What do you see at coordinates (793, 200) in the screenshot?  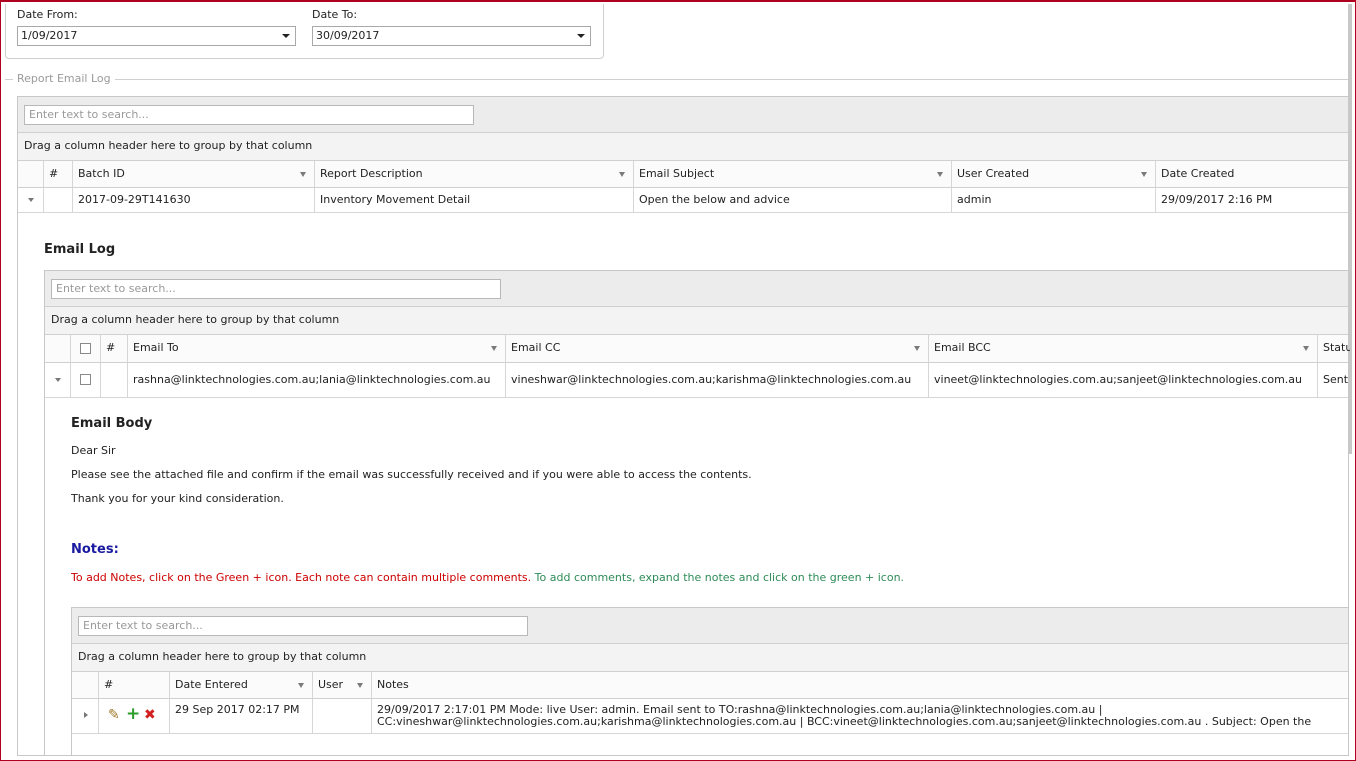 I see `email-subject-cell: Open the below and advice` at bounding box center [793, 200].